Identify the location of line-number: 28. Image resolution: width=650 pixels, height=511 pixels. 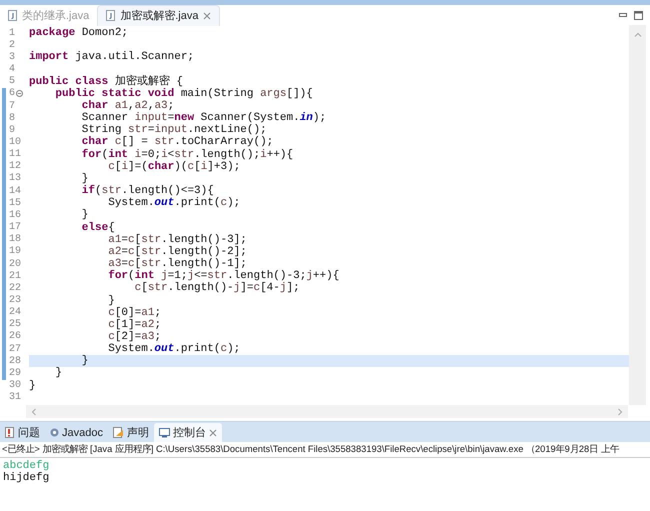
(15, 361).